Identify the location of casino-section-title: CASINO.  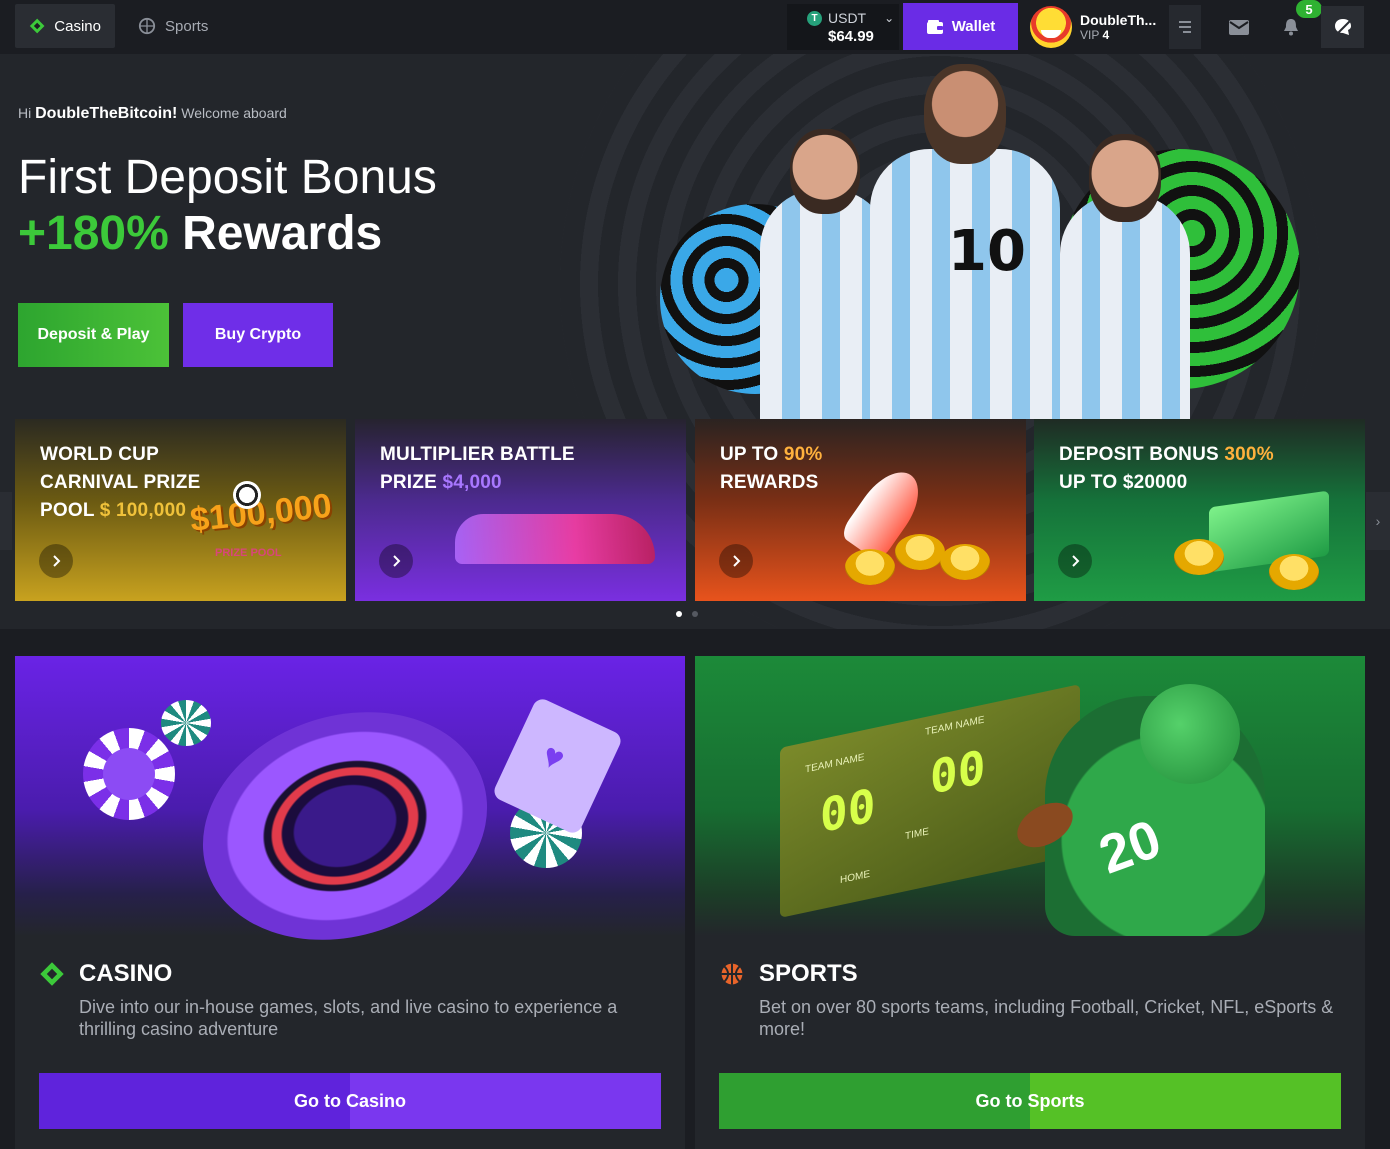
(126, 973).